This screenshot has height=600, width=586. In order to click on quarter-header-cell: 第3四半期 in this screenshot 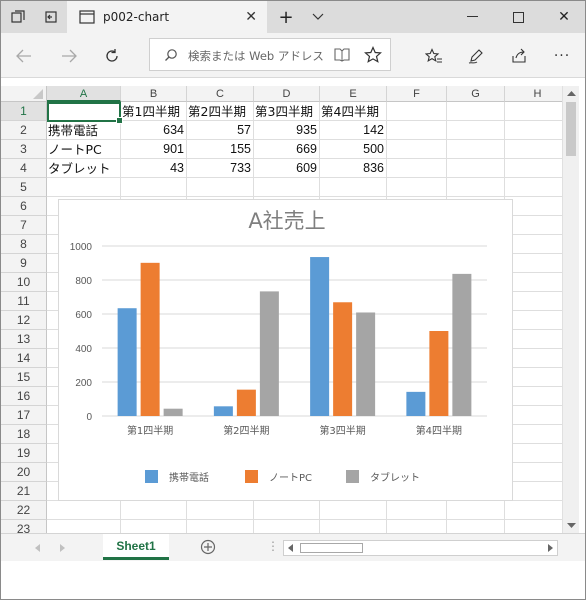, I will do `click(287, 111)`.